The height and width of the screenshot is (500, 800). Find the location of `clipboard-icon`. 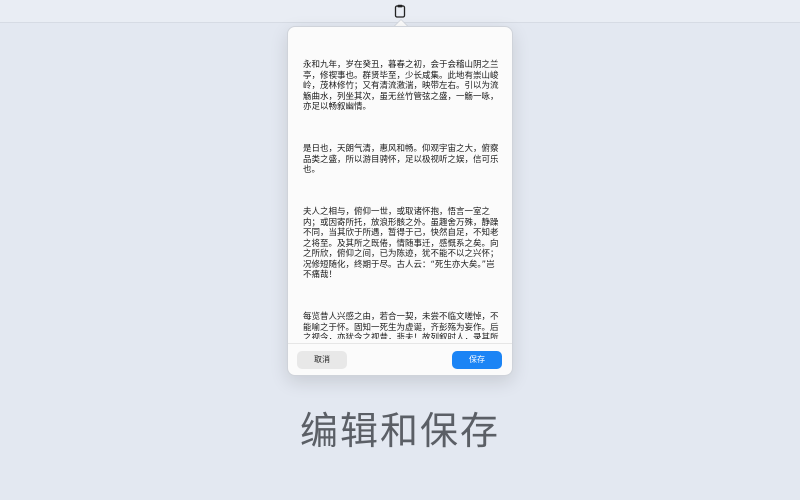

clipboard-icon is located at coordinates (400, 11).